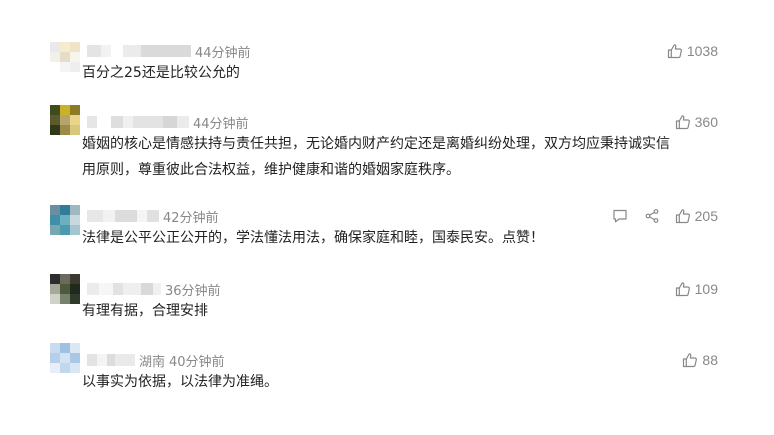 The height and width of the screenshot is (435, 774). I want to click on like-button: 1038, so click(692, 51).